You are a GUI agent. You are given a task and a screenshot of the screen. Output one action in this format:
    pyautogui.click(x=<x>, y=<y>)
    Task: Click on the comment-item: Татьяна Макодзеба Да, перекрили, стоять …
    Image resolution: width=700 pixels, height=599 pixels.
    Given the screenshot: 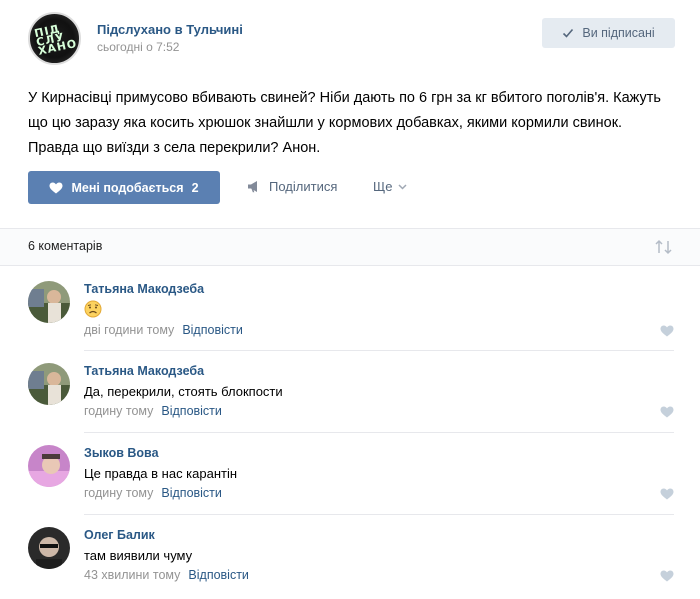 What is the action you would take?
    pyautogui.click(x=350, y=393)
    